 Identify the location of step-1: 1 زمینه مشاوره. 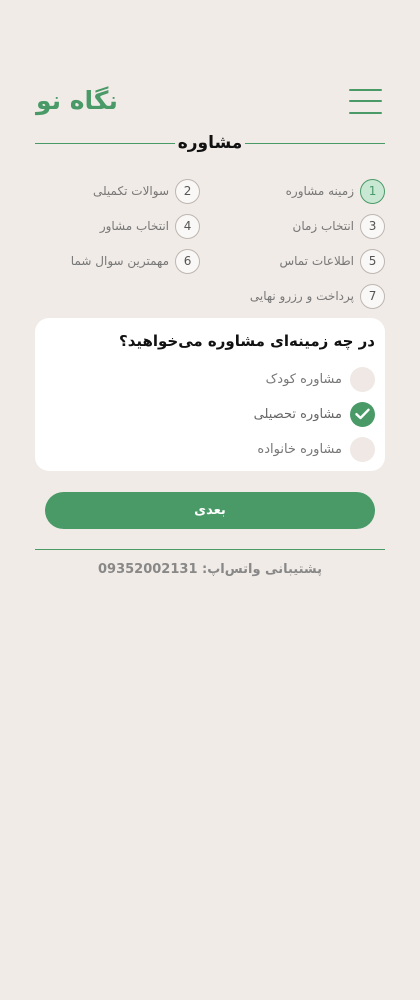
(335, 191).